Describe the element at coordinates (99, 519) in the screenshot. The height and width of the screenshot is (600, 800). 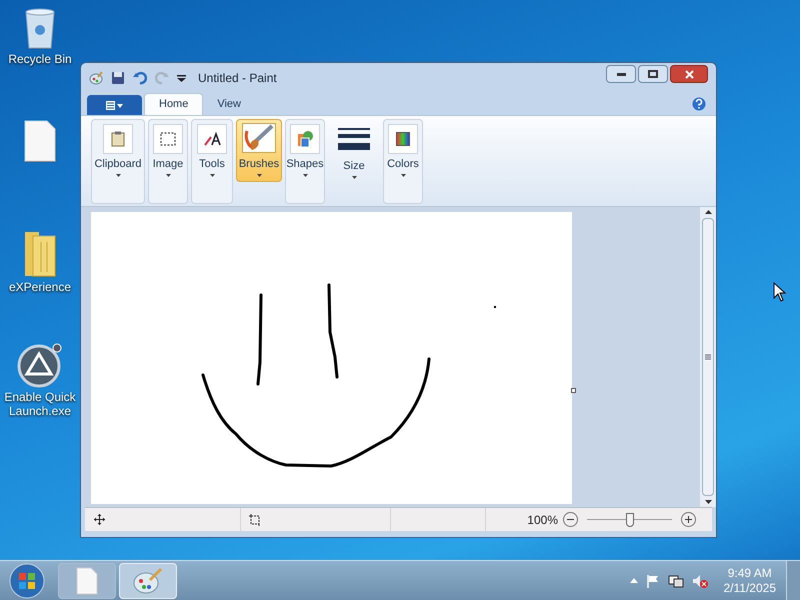
I see `move-cursor-icon` at that location.